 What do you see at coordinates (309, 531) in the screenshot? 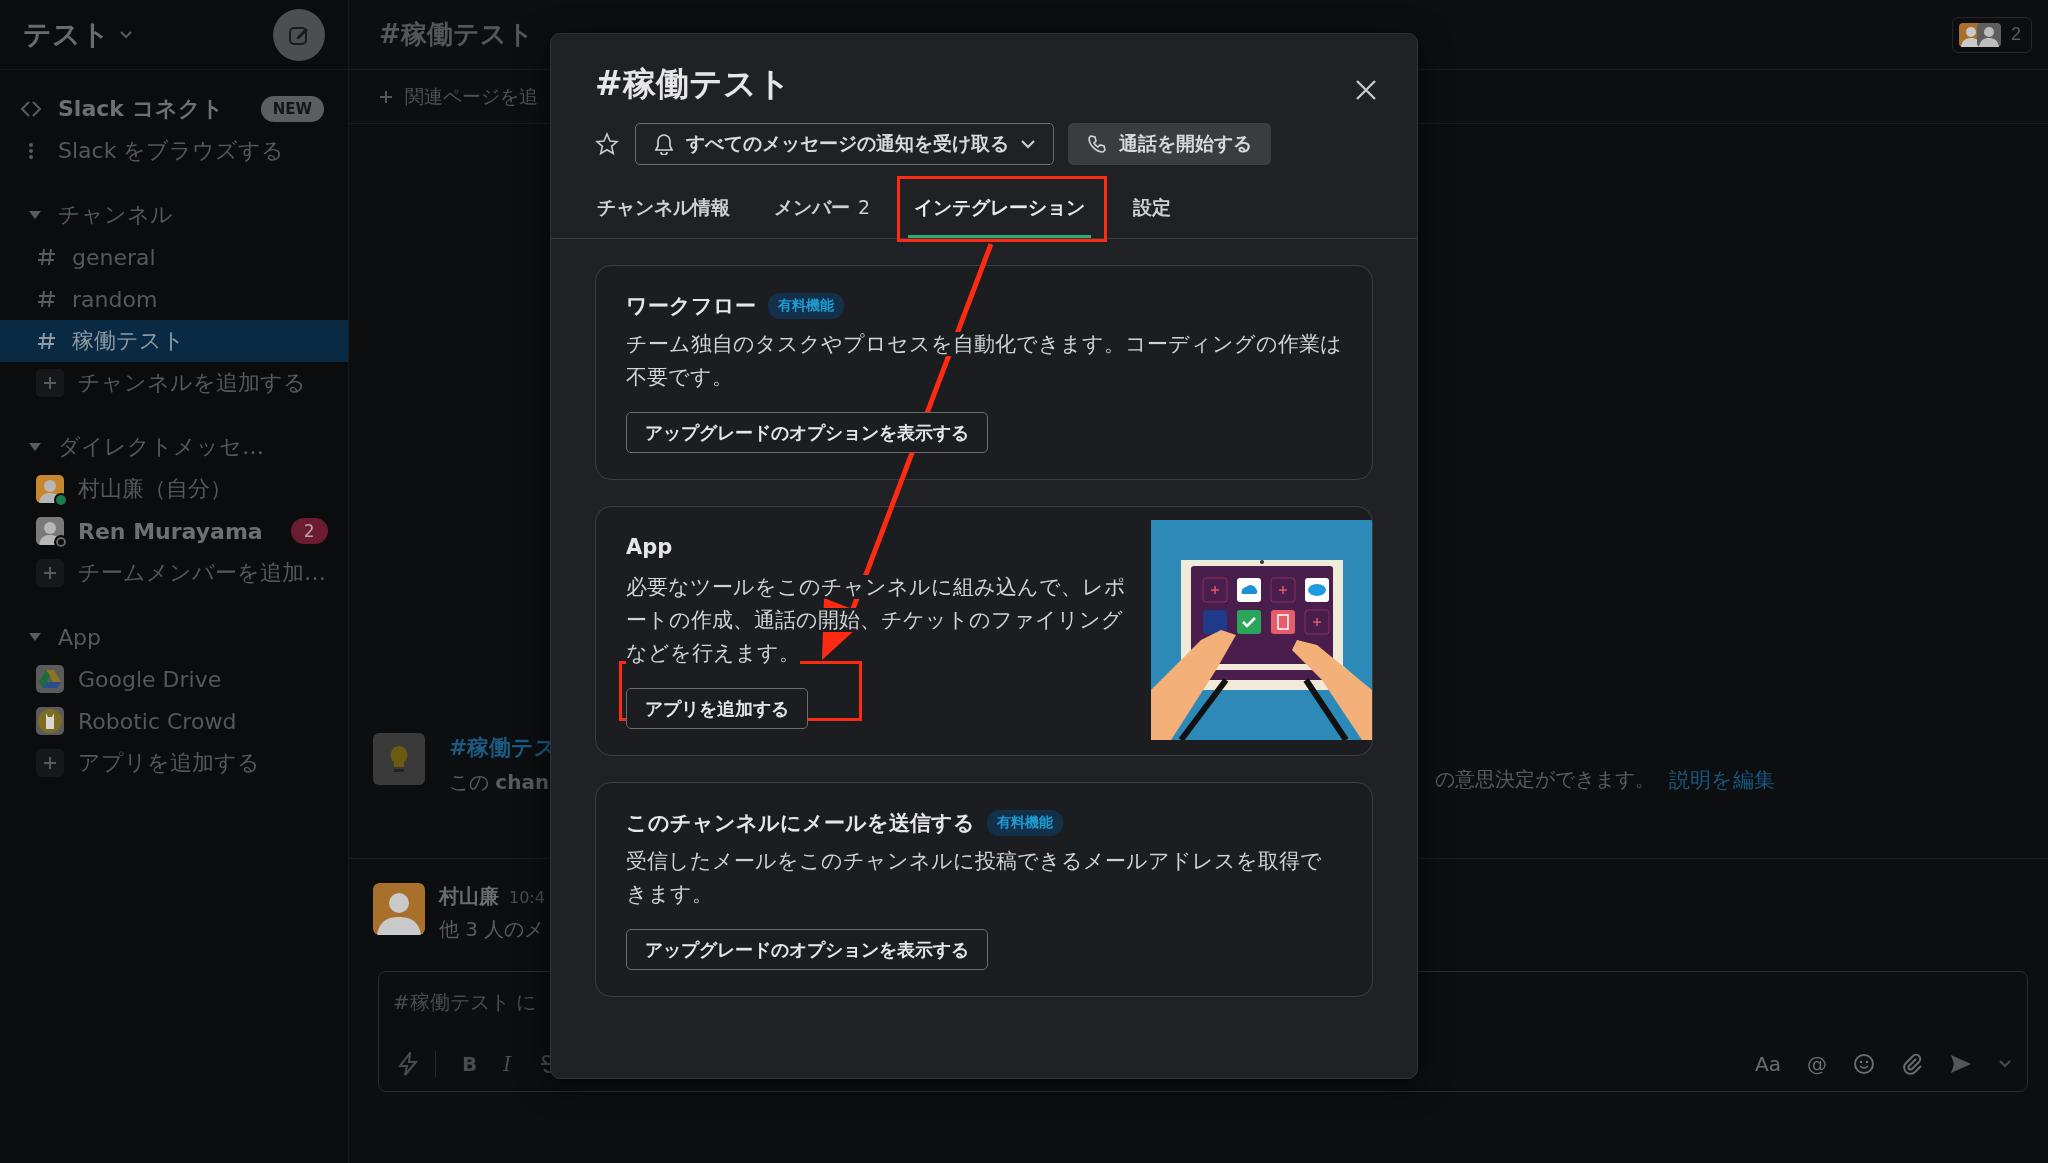
I see `unread-badge: 2` at bounding box center [309, 531].